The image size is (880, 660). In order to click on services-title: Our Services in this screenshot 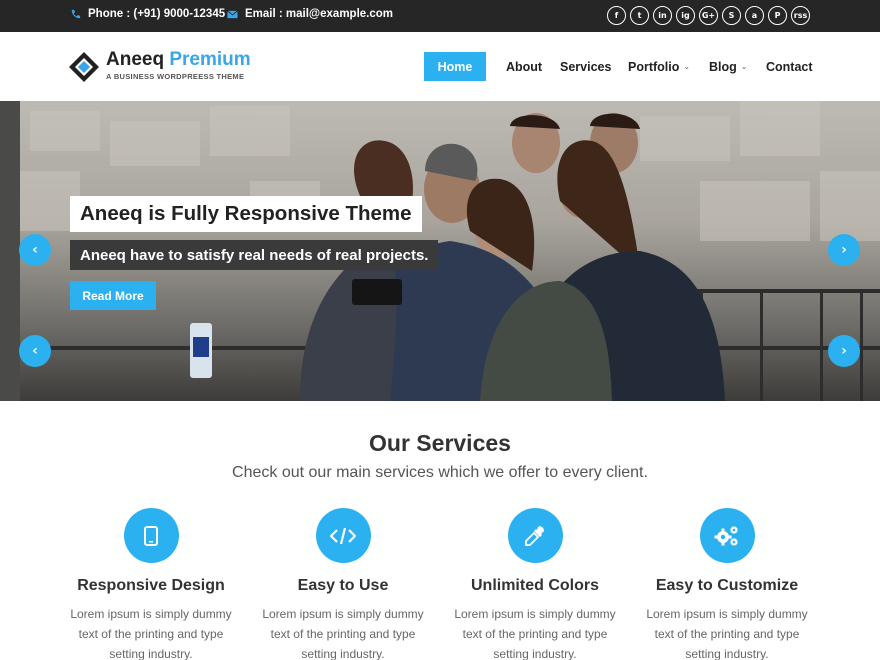, I will do `click(440, 443)`.